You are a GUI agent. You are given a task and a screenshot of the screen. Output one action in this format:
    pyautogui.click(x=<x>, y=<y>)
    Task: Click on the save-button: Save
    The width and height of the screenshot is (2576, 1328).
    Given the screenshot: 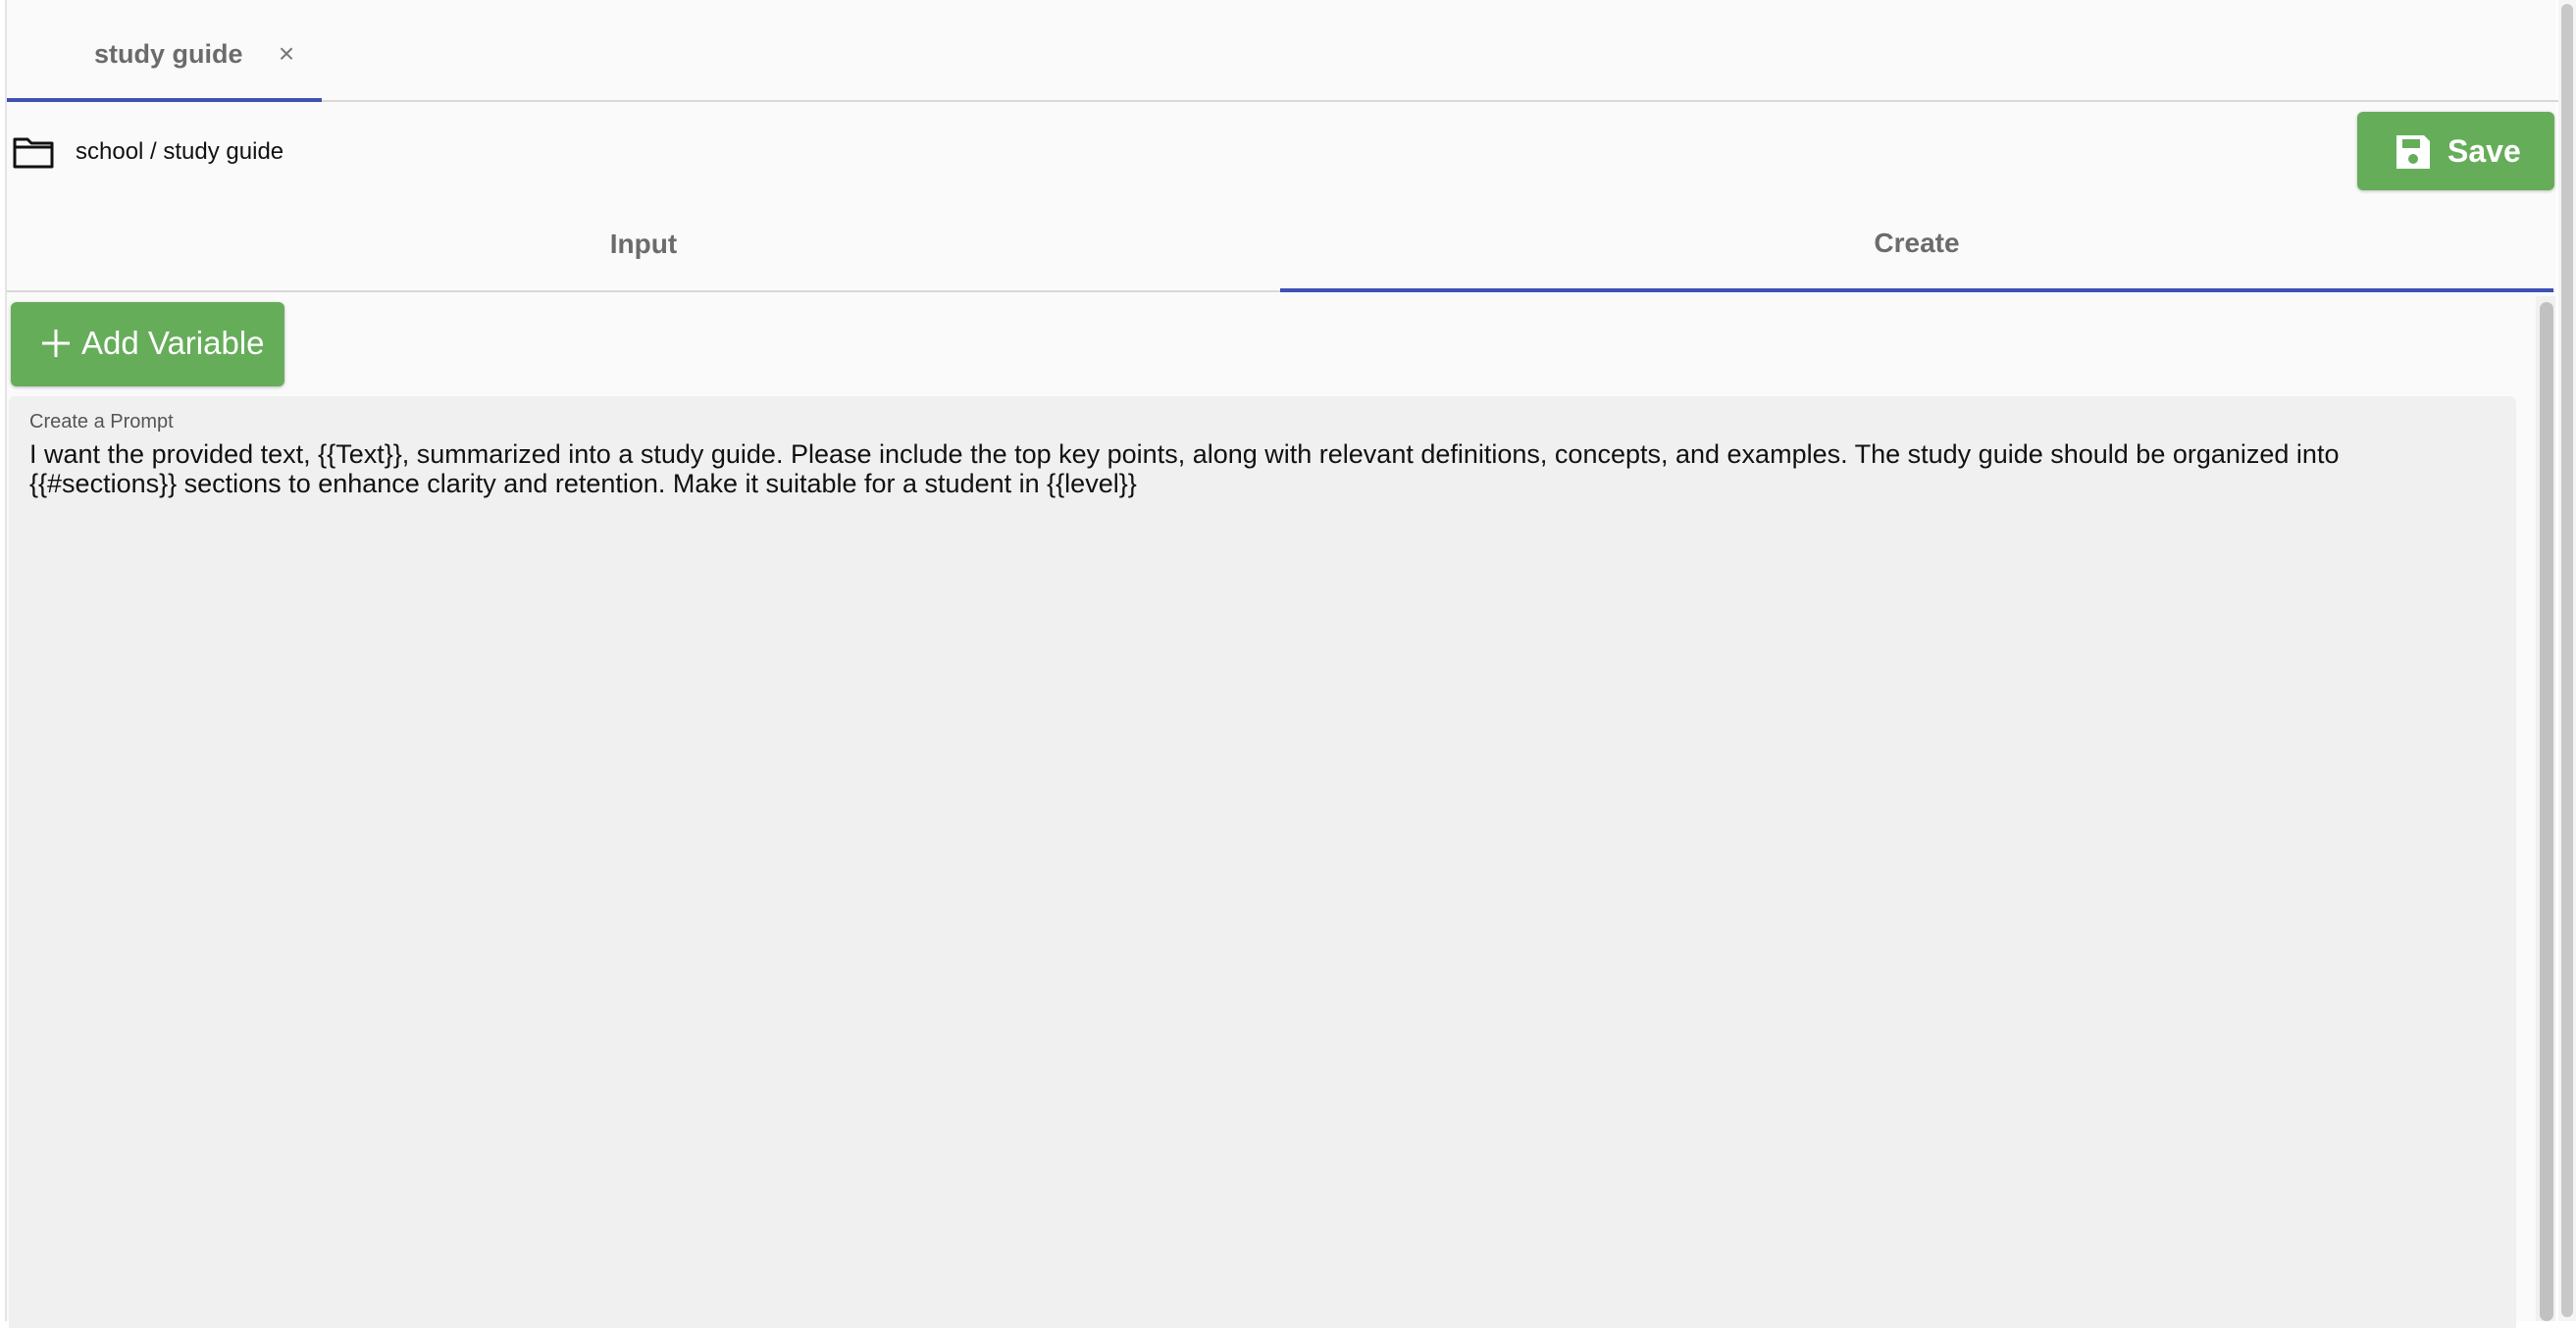 What is the action you would take?
    pyautogui.click(x=2455, y=151)
    